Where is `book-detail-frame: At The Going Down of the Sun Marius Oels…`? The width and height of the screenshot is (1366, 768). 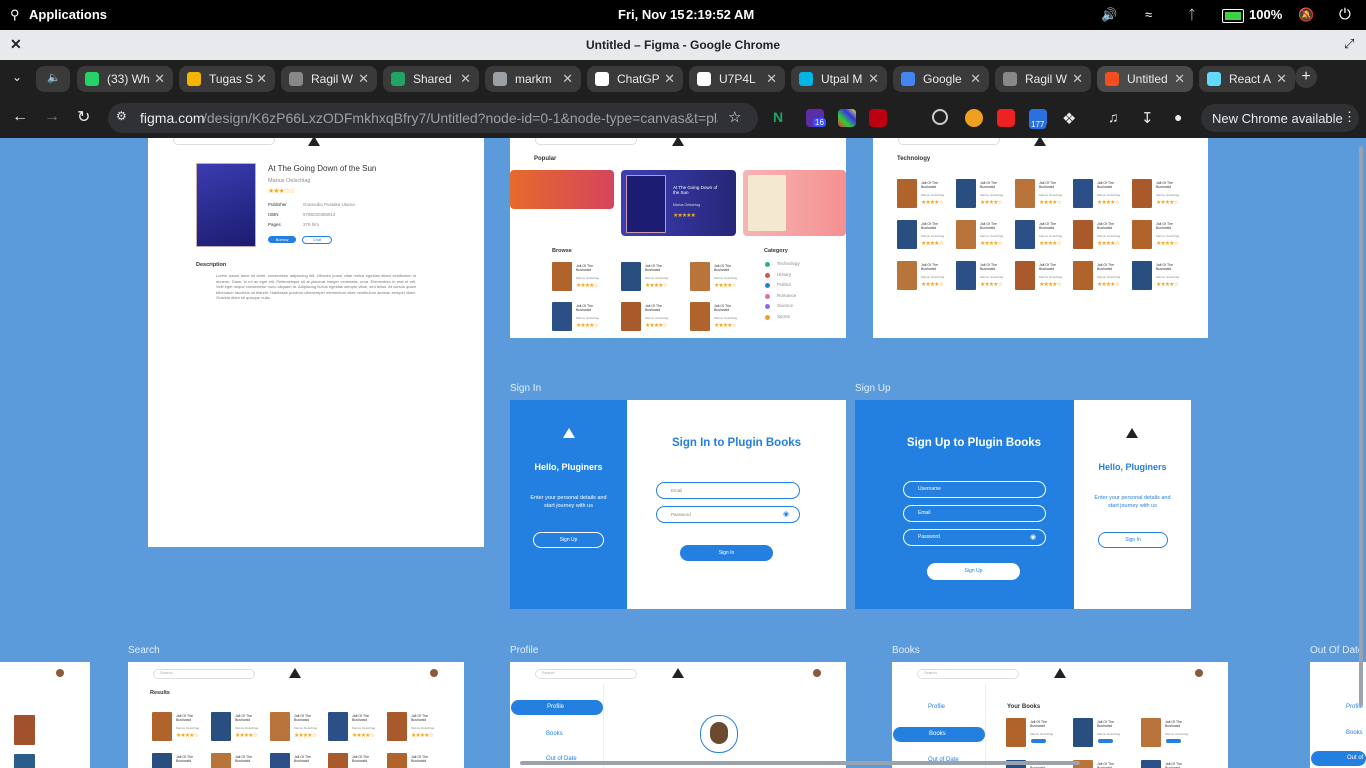 book-detail-frame: At The Going Down of the Sun Marius Oels… is located at coordinates (316, 342).